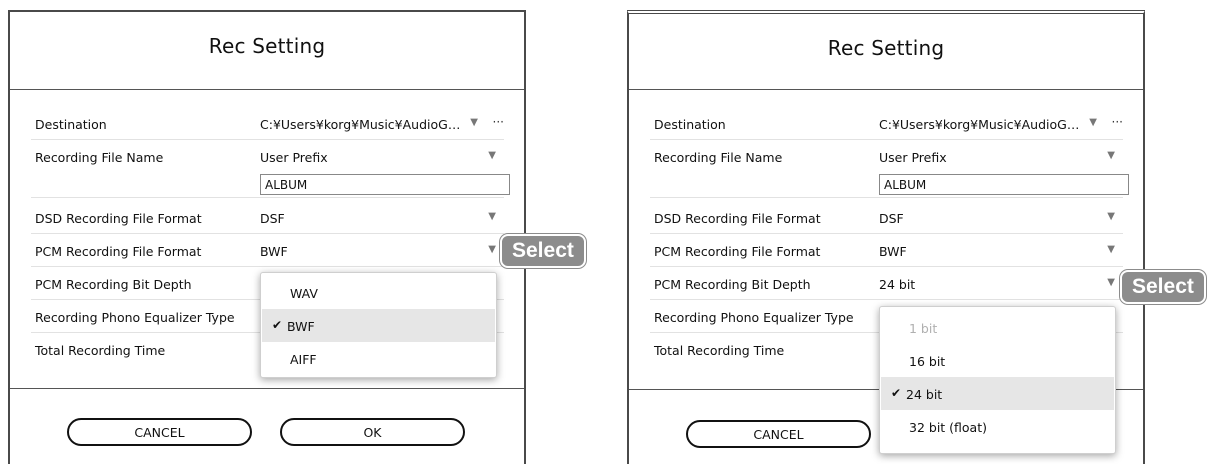  Describe the element at coordinates (897, 284) in the screenshot. I see `pcm-bit-depth-value: 24 bit` at that location.